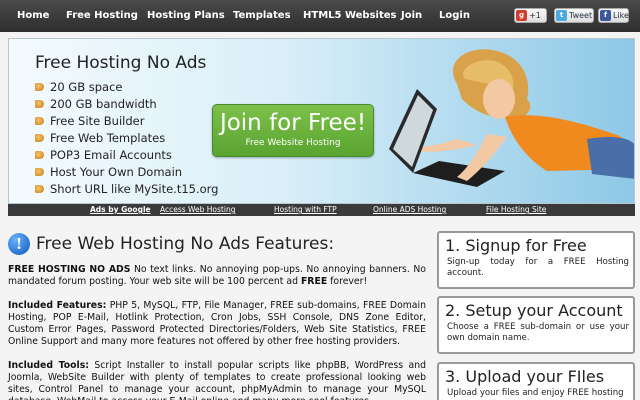 This screenshot has width=640, height=400. I want to click on step-title: 3. Upload your FIles, so click(525, 376).